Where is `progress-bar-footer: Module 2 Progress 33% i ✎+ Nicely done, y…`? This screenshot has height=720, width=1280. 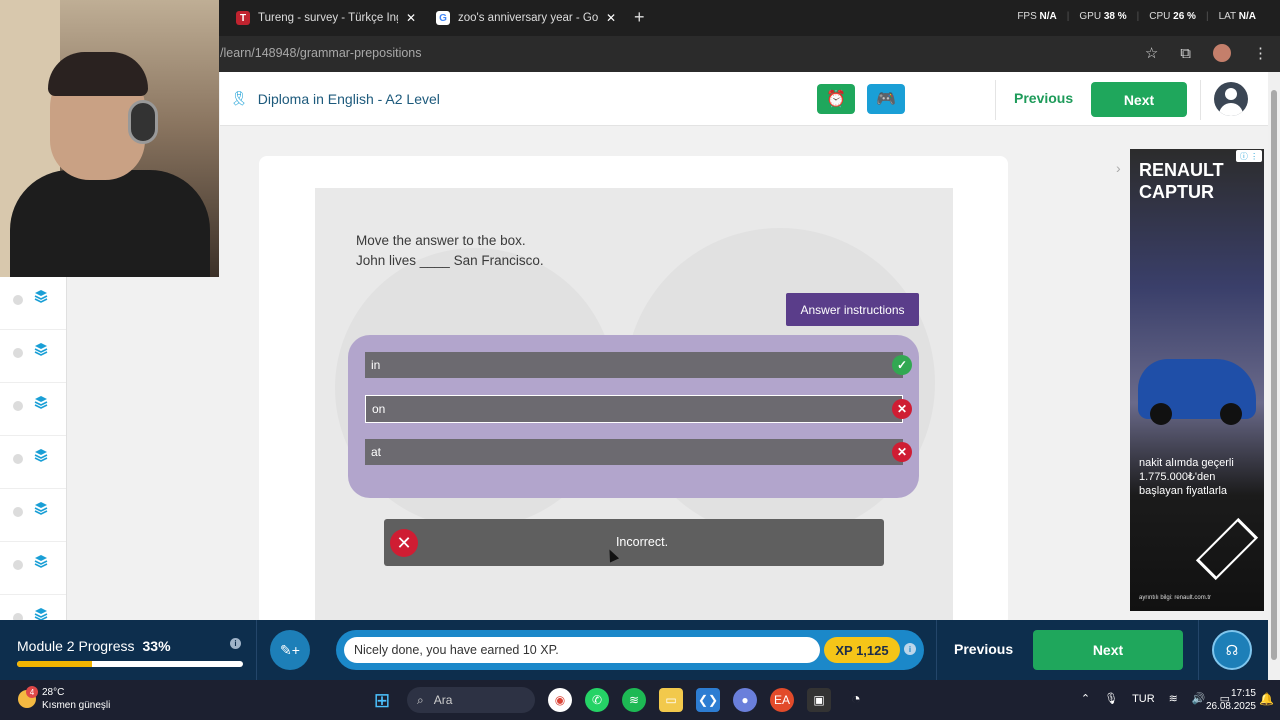 progress-bar-footer: Module 2 Progress 33% i ✎+ Nicely done, y… is located at coordinates (634, 650).